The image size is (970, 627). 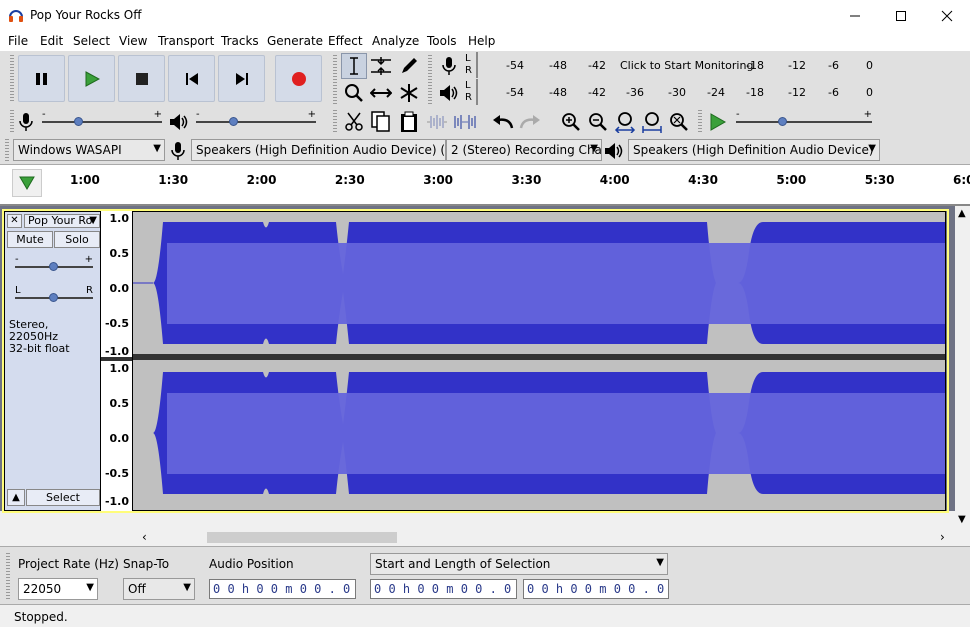 I want to click on trim-audio-button, so click(x=437, y=122).